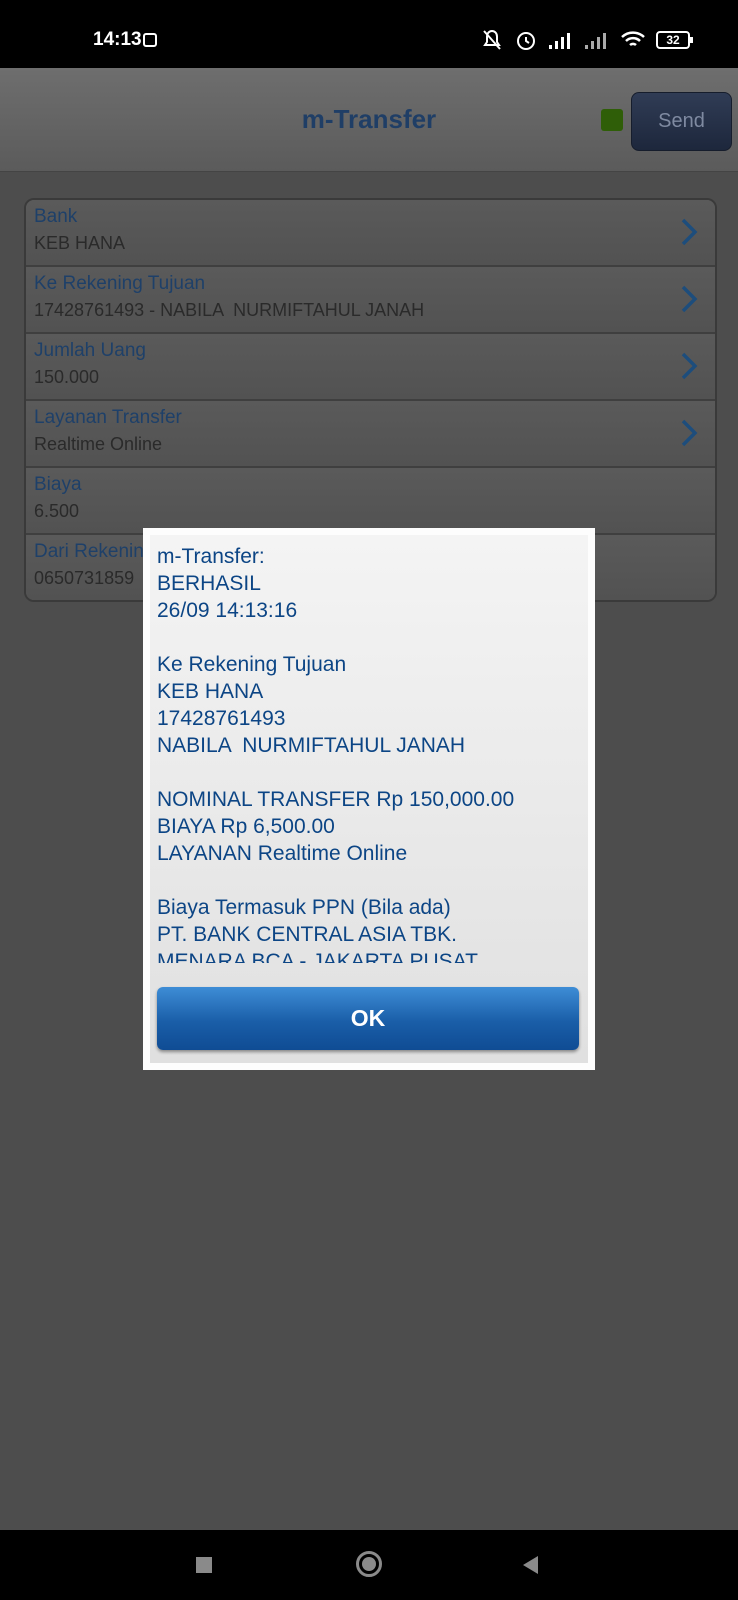  I want to click on status-icons: 32, so click(586, 40).